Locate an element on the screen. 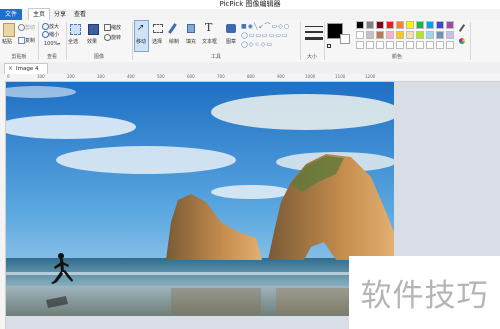 The width and height of the screenshot is (500, 329). color-wheel-icon is located at coordinates (462, 41).